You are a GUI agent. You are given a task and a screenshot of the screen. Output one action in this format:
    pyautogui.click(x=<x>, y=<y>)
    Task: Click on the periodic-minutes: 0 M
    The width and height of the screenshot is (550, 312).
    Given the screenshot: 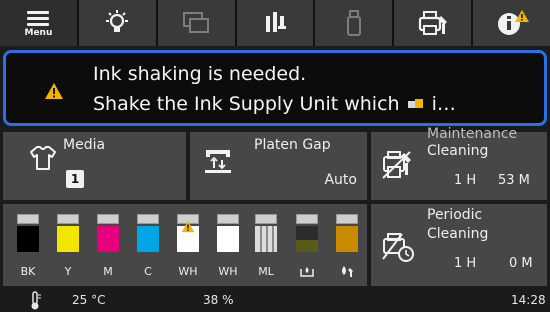 What is the action you would take?
    pyautogui.click(x=521, y=263)
    